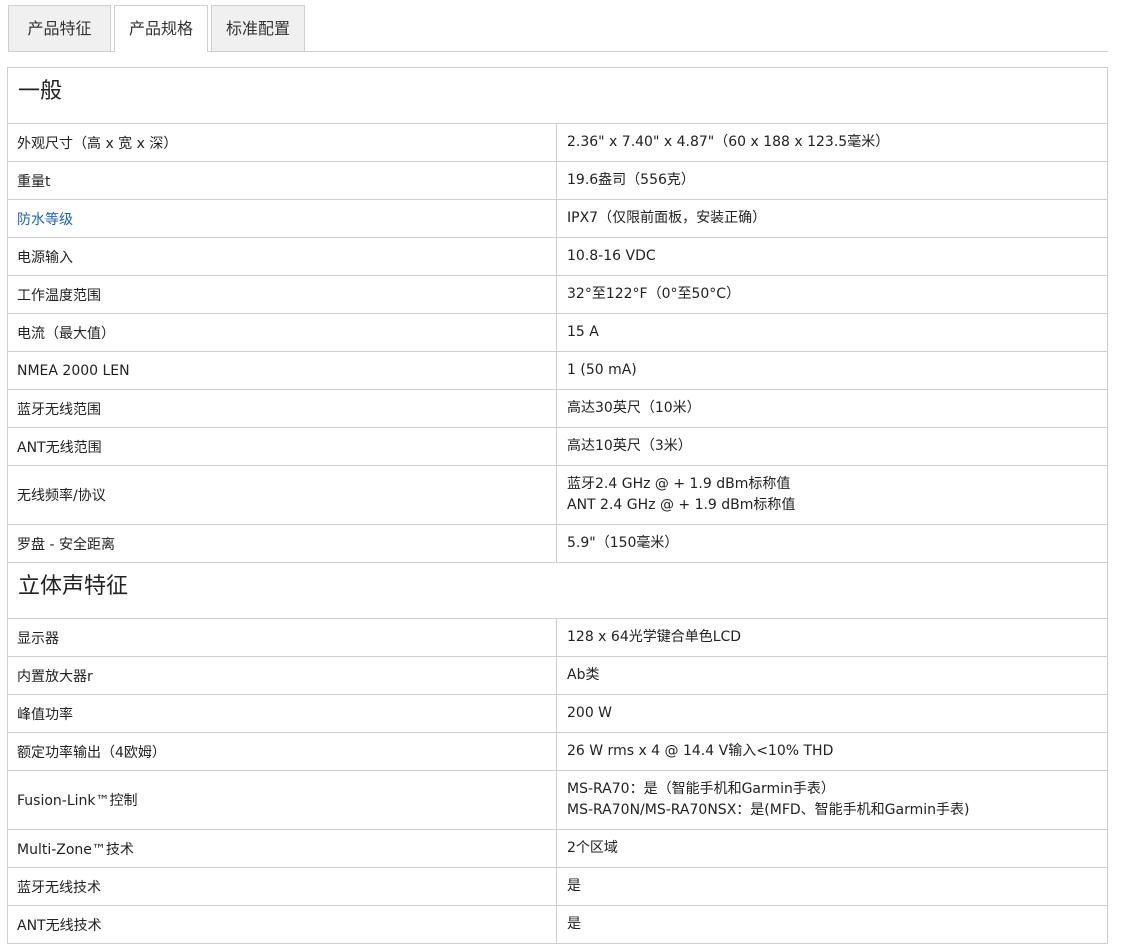  Describe the element at coordinates (282, 180) in the screenshot. I see `spec-label: 重量t` at that location.